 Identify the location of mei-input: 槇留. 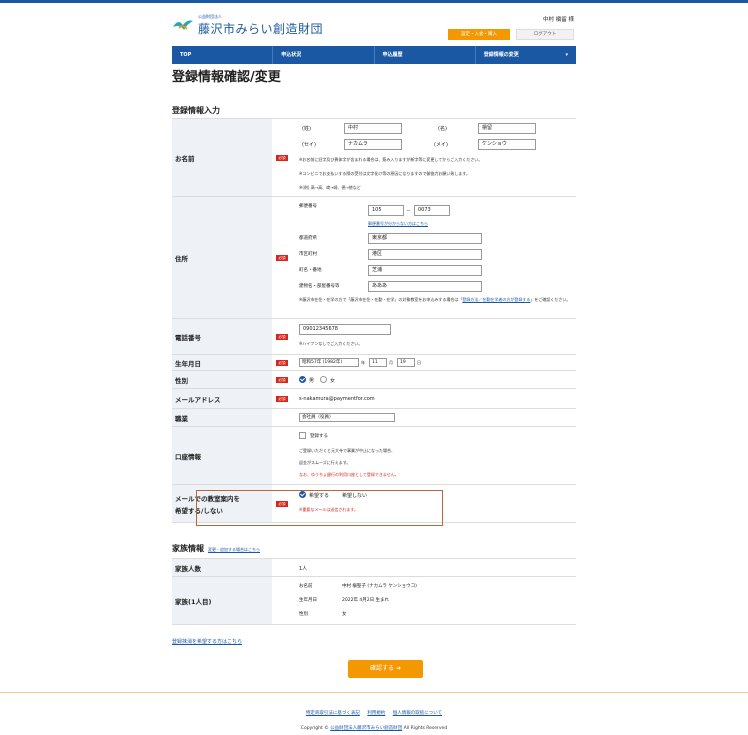
(507, 128).